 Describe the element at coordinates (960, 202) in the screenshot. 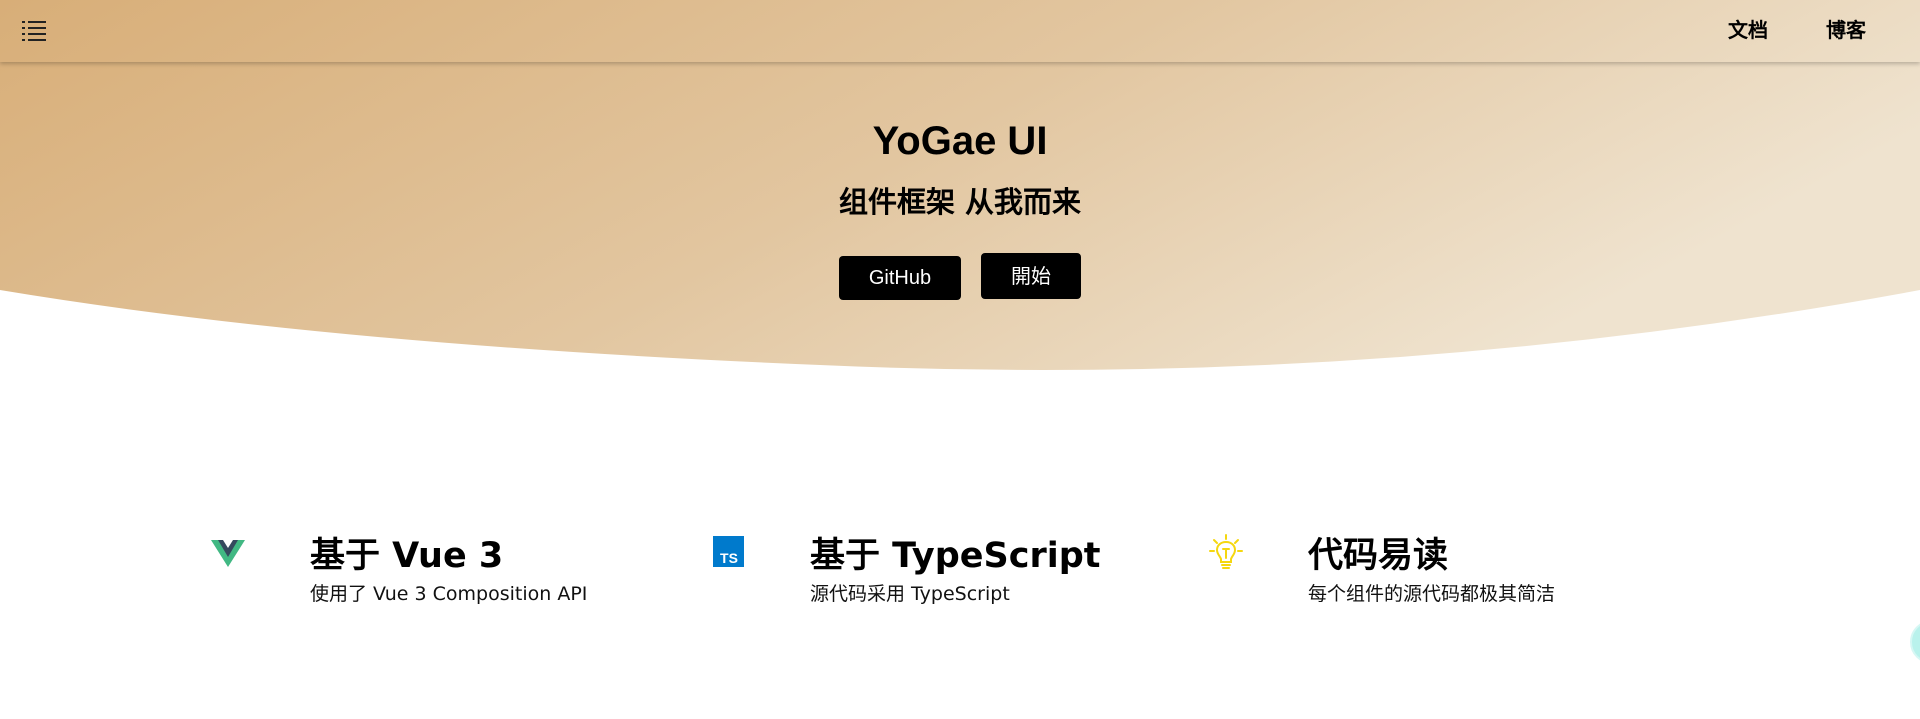

I see `hero-subtitle: 组件框架 从我而来` at that location.